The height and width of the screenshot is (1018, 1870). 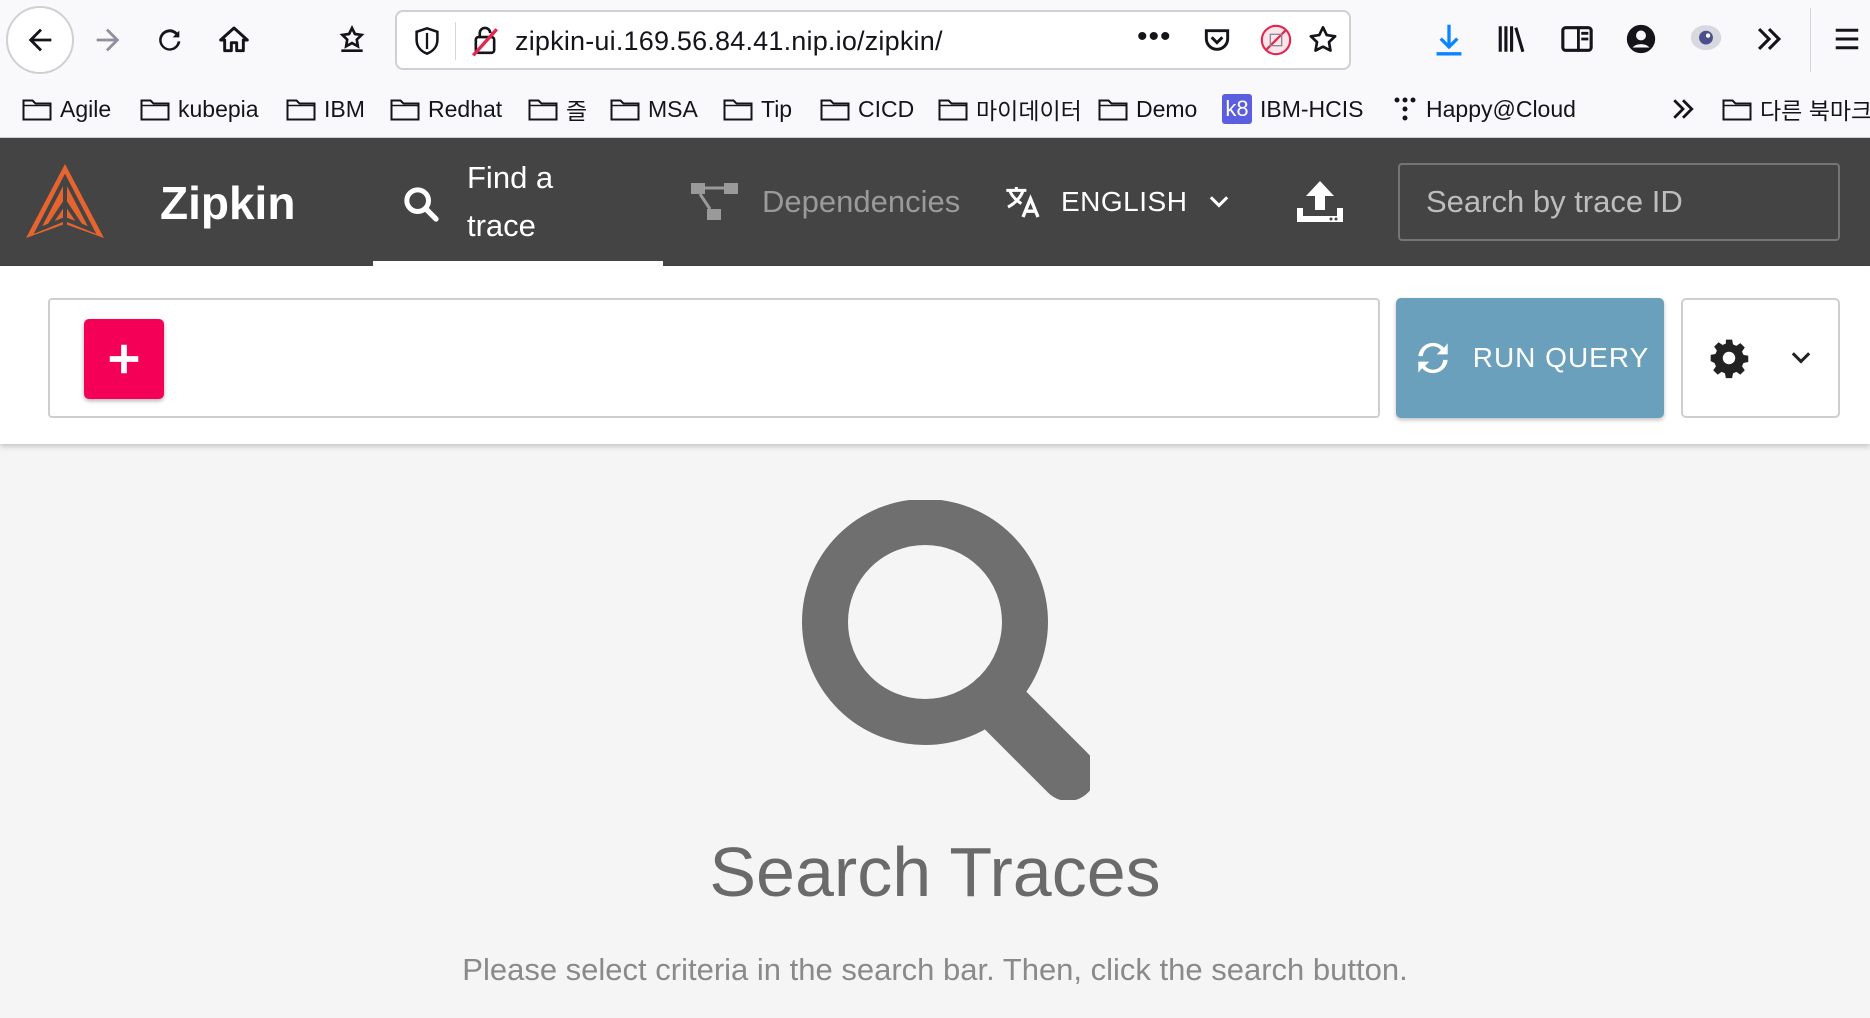 I want to click on language-selector: ENGLISH, so click(x=1118, y=202).